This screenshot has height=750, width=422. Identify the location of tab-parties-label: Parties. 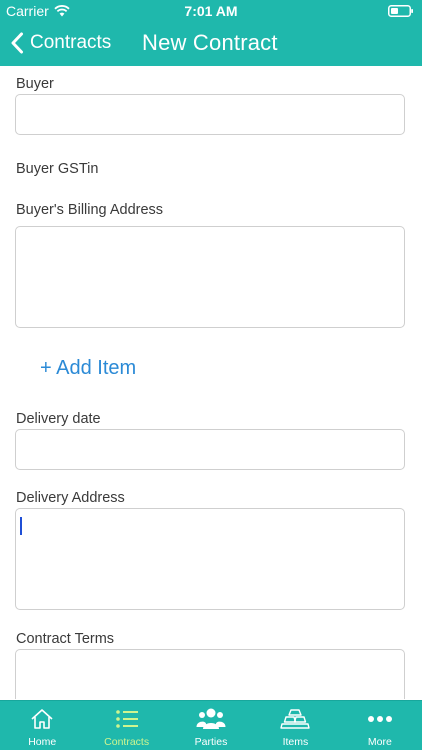
(211, 742).